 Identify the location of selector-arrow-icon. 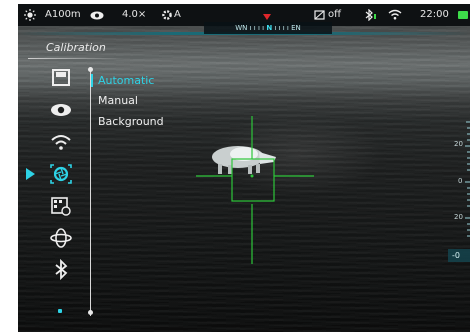
(30, 174).